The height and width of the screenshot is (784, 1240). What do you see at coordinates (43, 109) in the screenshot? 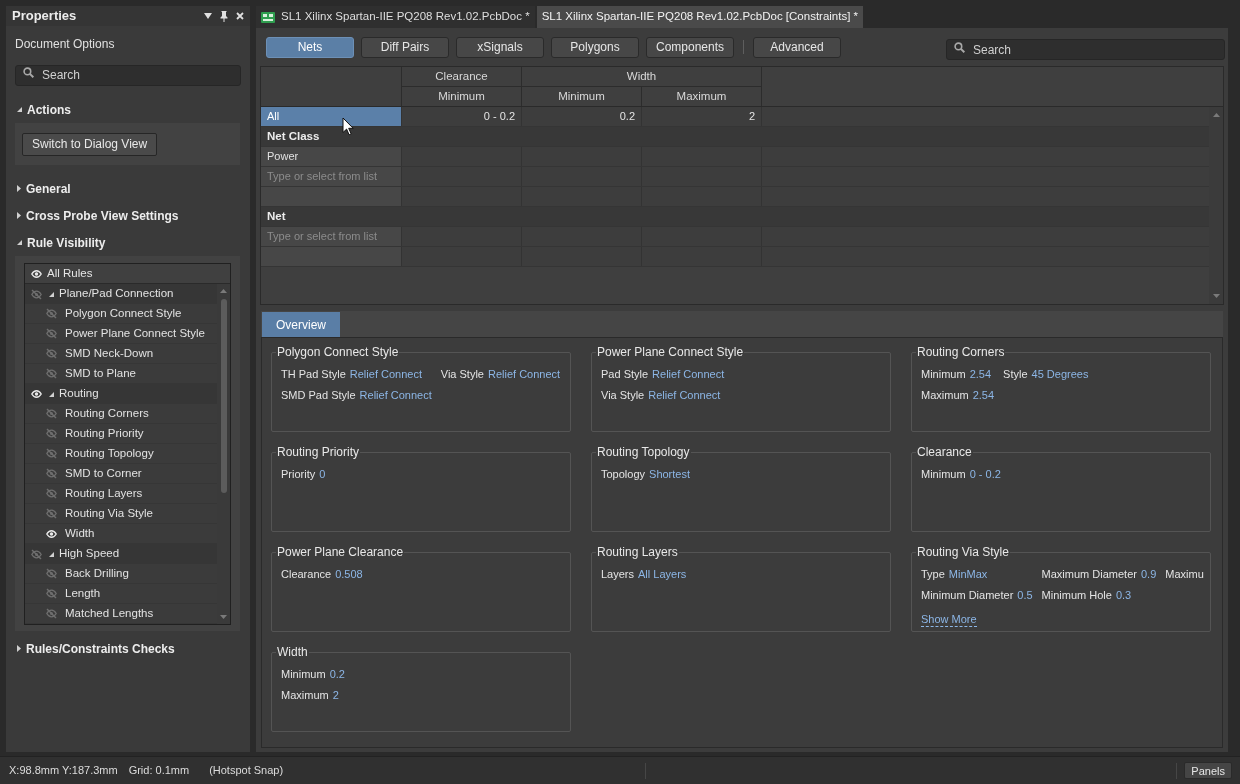
I see `section-header: Actions` at bounding box center [43, 109].